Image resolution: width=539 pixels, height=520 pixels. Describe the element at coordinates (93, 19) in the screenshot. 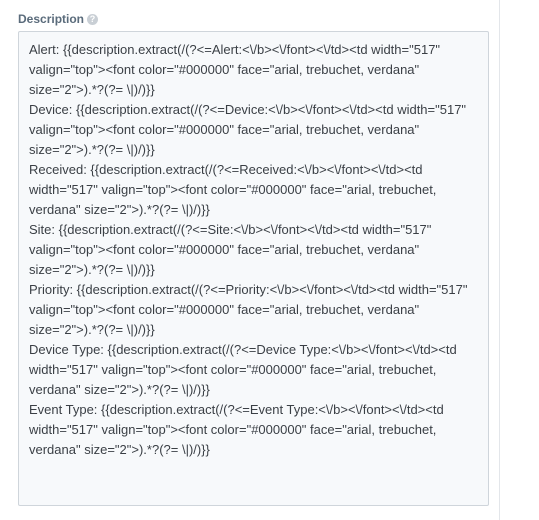

I see `question-circle-icon: ?` at that location.